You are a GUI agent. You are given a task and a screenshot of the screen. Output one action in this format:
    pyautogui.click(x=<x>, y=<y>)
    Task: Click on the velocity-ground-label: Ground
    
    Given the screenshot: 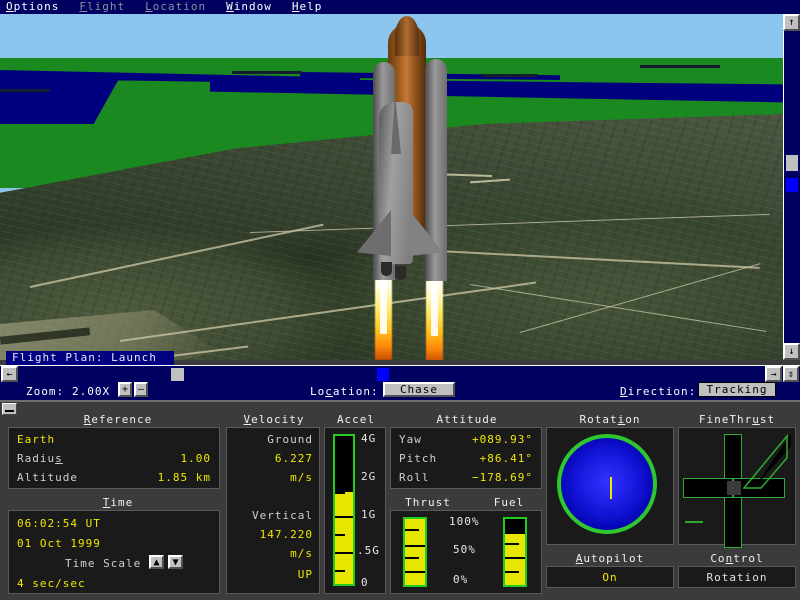 What is the action you would take?
    pyautogui.click(x=290, y=439)
    